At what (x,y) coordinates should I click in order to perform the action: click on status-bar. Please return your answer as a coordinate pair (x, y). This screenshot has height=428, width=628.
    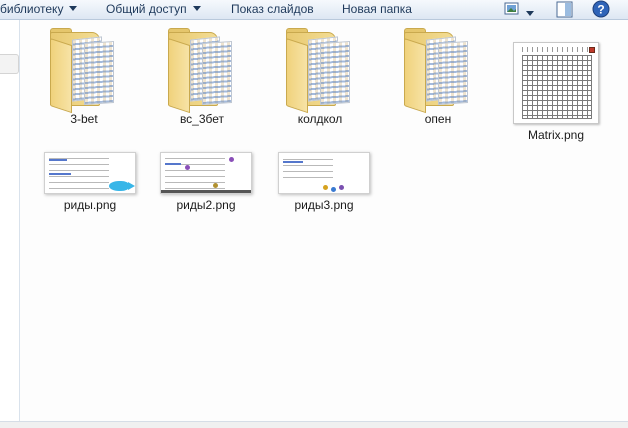
    Looking at the image, I should click on (314, 424).